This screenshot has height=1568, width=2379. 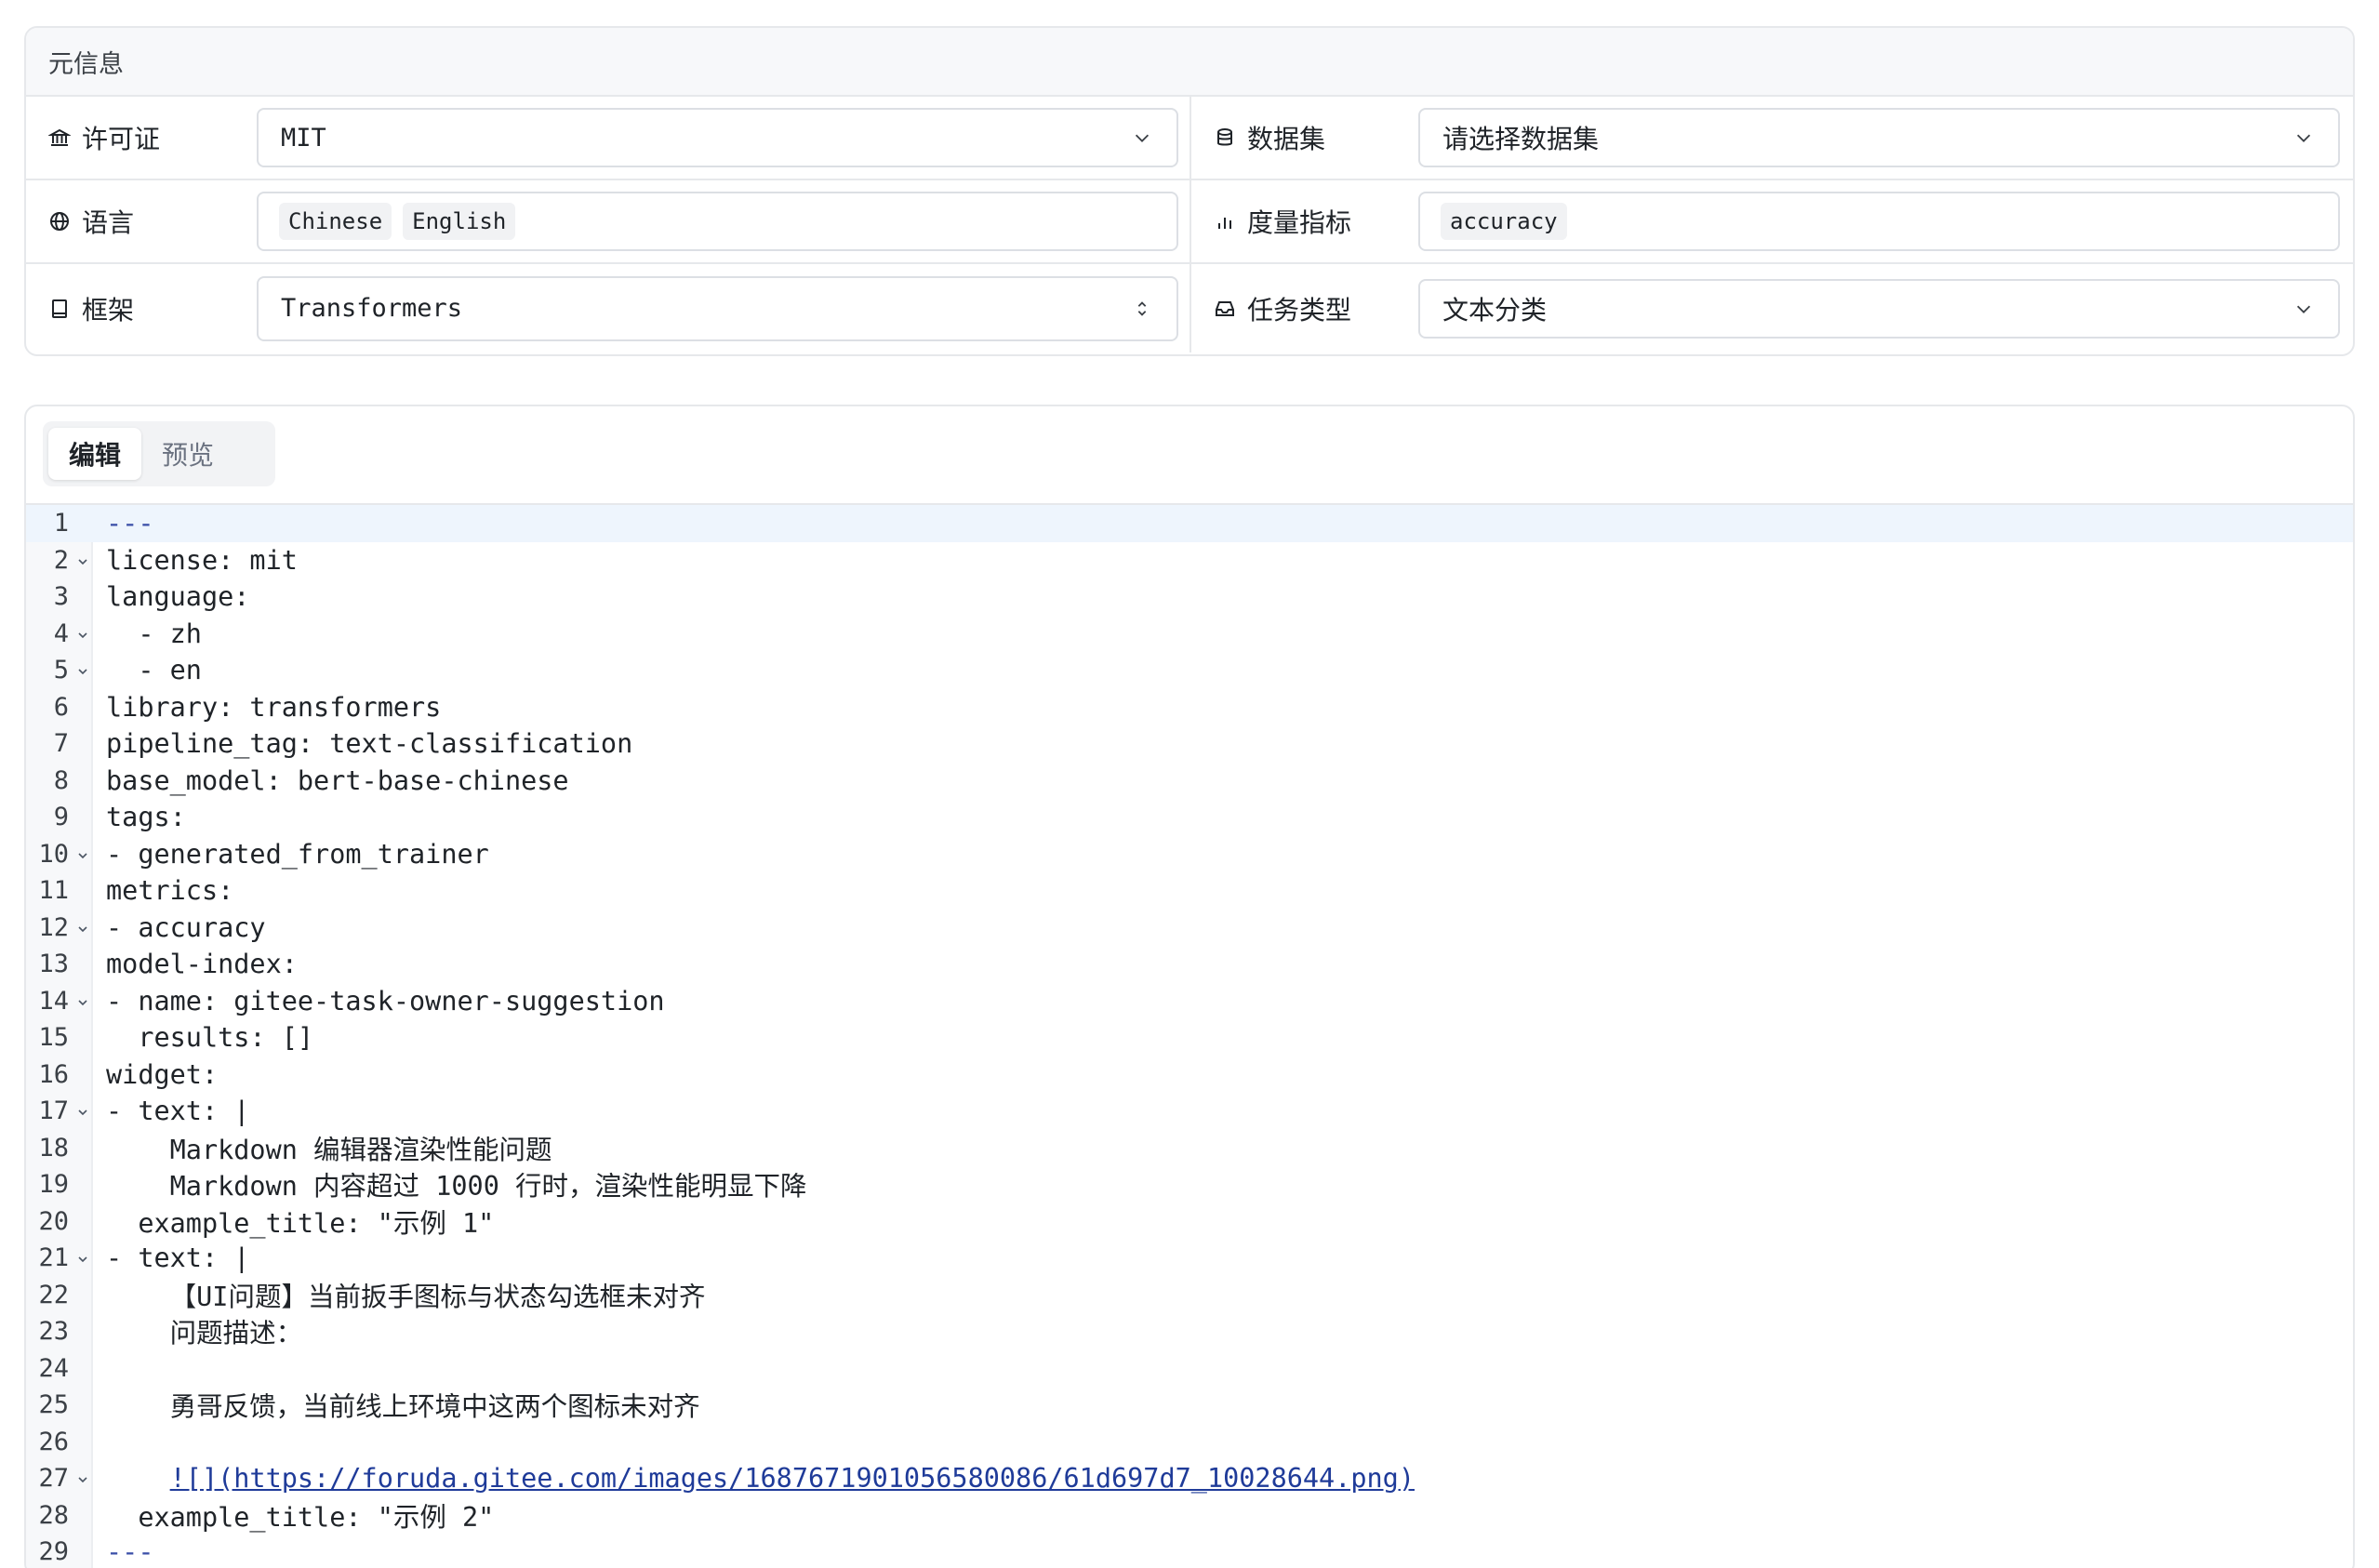 What do you see at coordinates (1189, 597) in the screenshot?
I see `code-line: 3 language:` at bounding box center [1189, 597].